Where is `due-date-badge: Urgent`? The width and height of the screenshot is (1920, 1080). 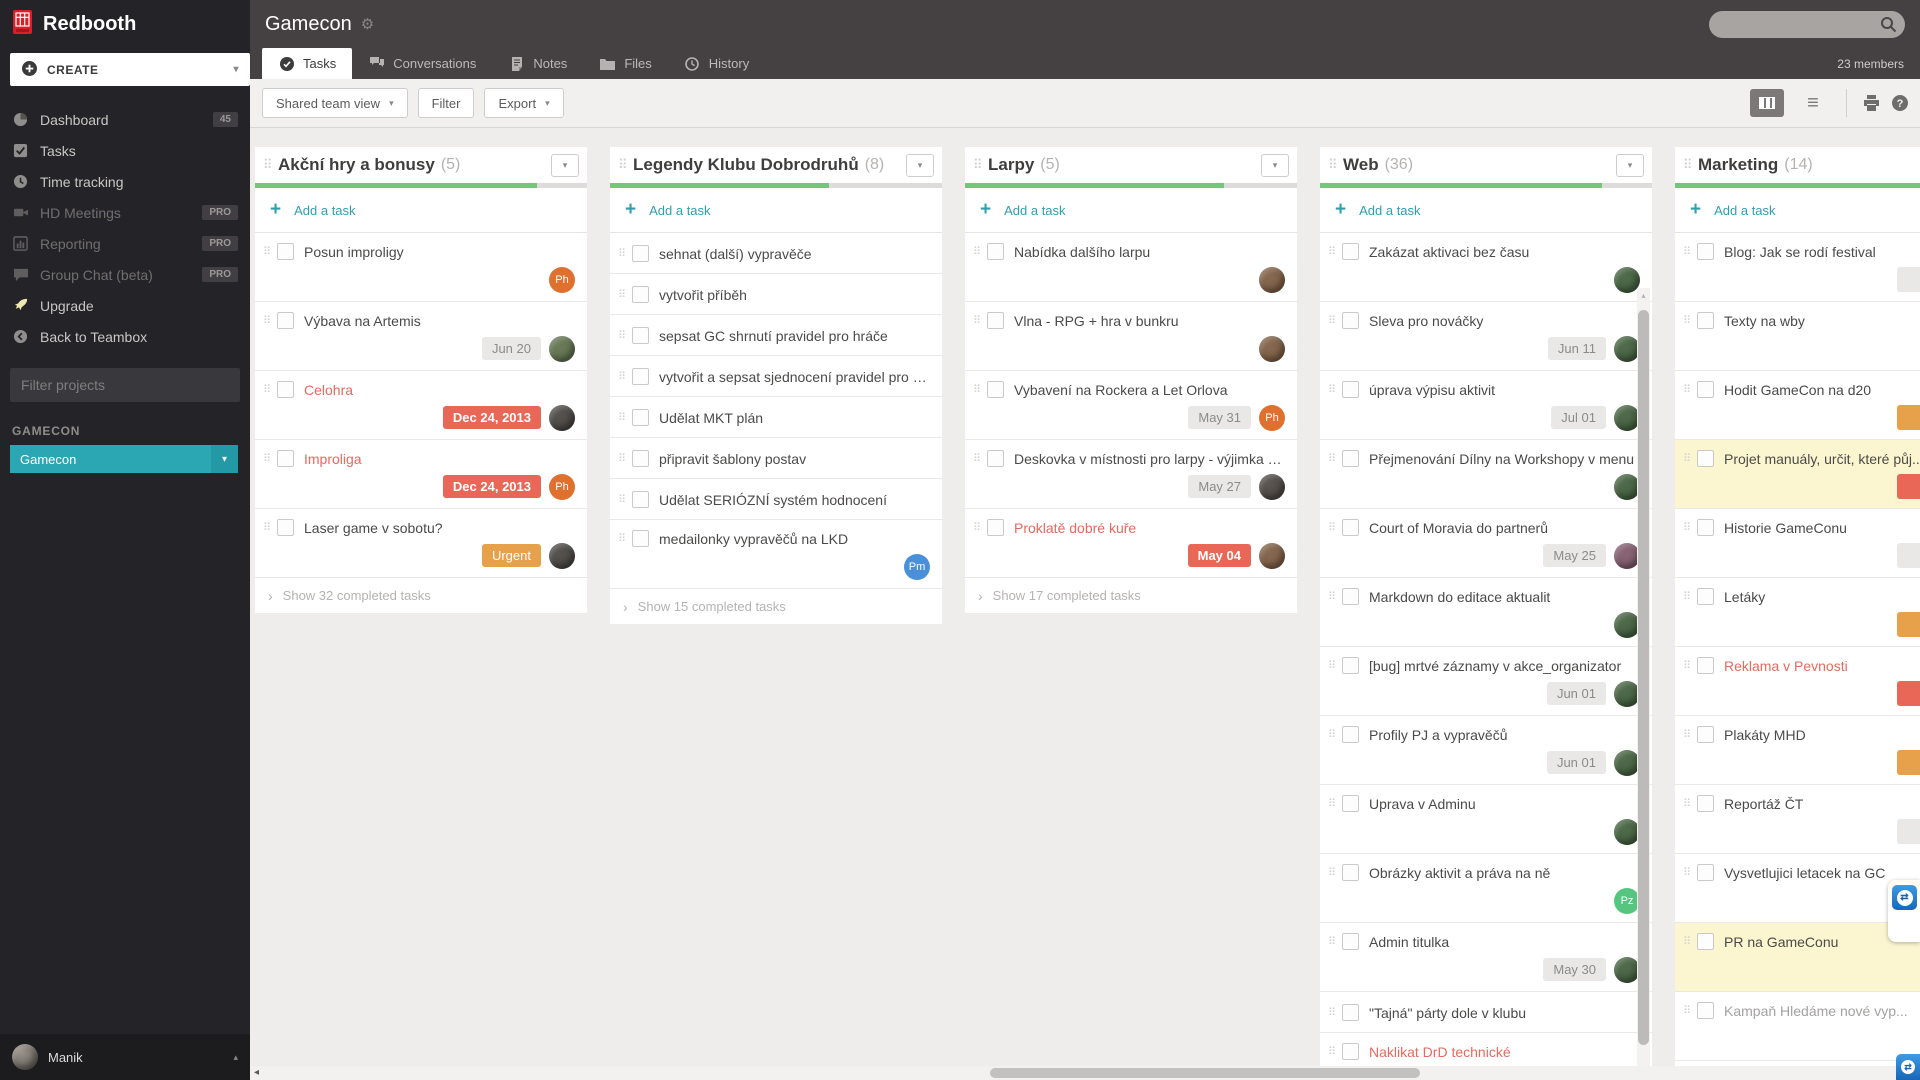
due-date-badge: Urgent is located at coordinates (511, 555).